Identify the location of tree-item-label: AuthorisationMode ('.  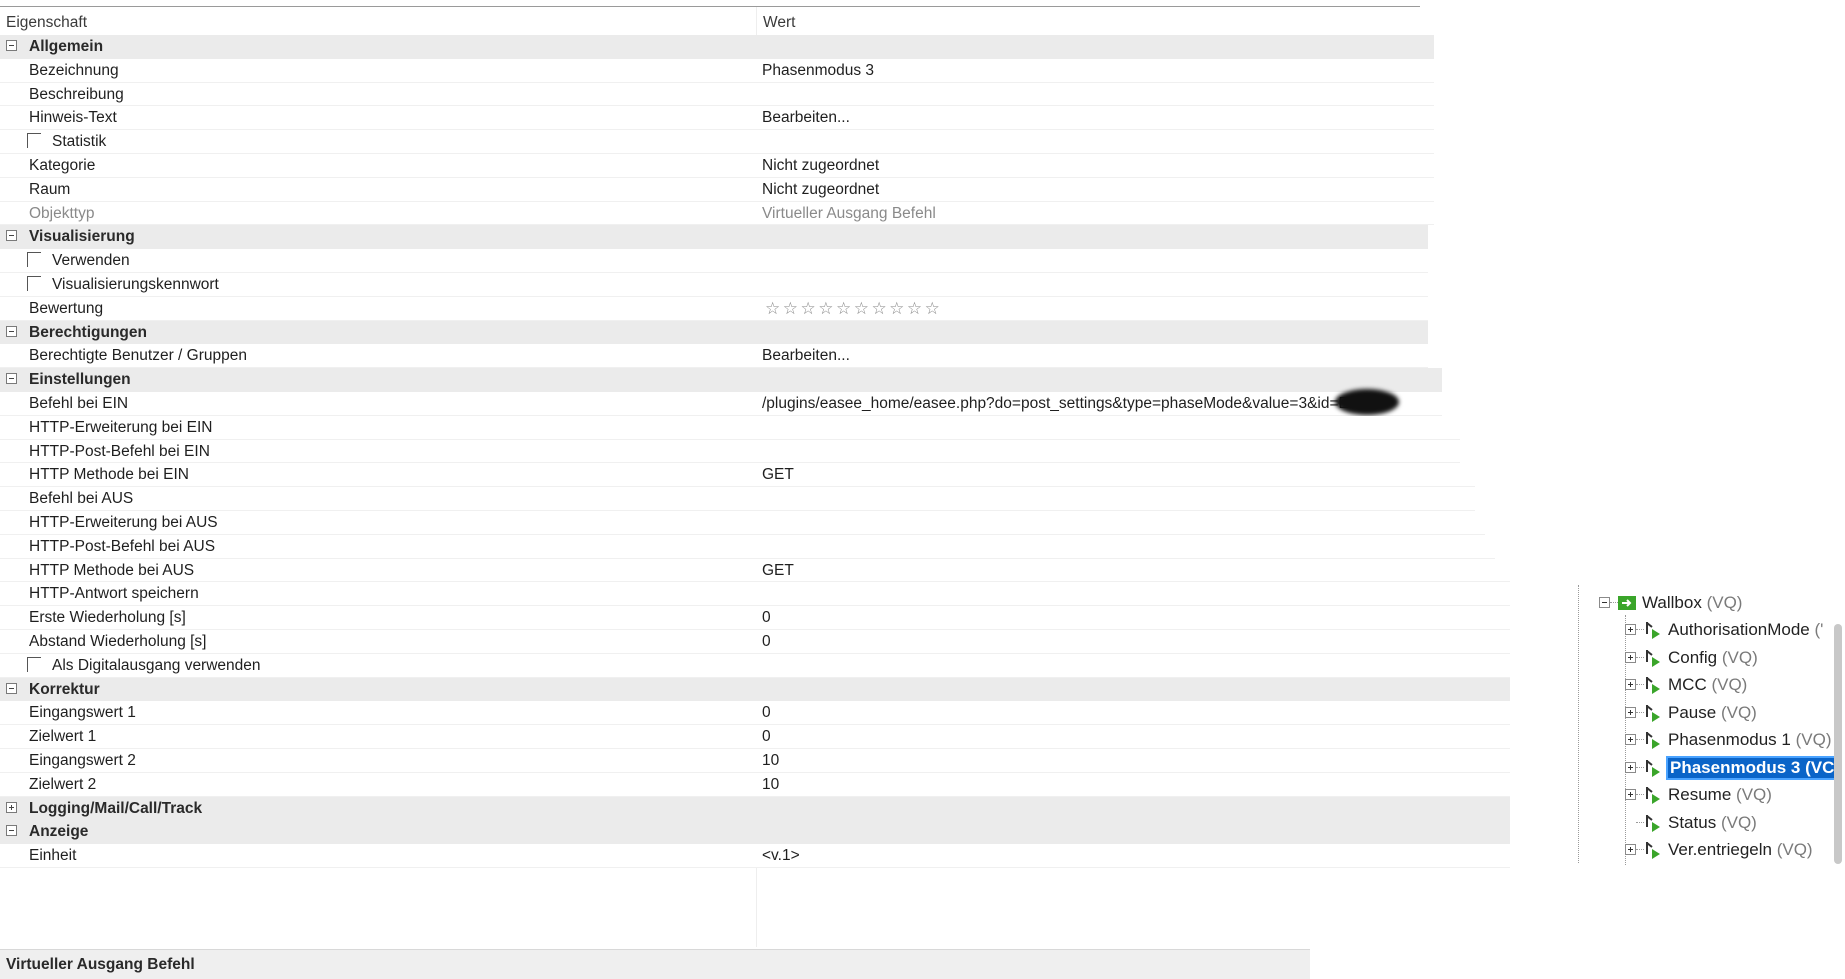
(1745, 630).